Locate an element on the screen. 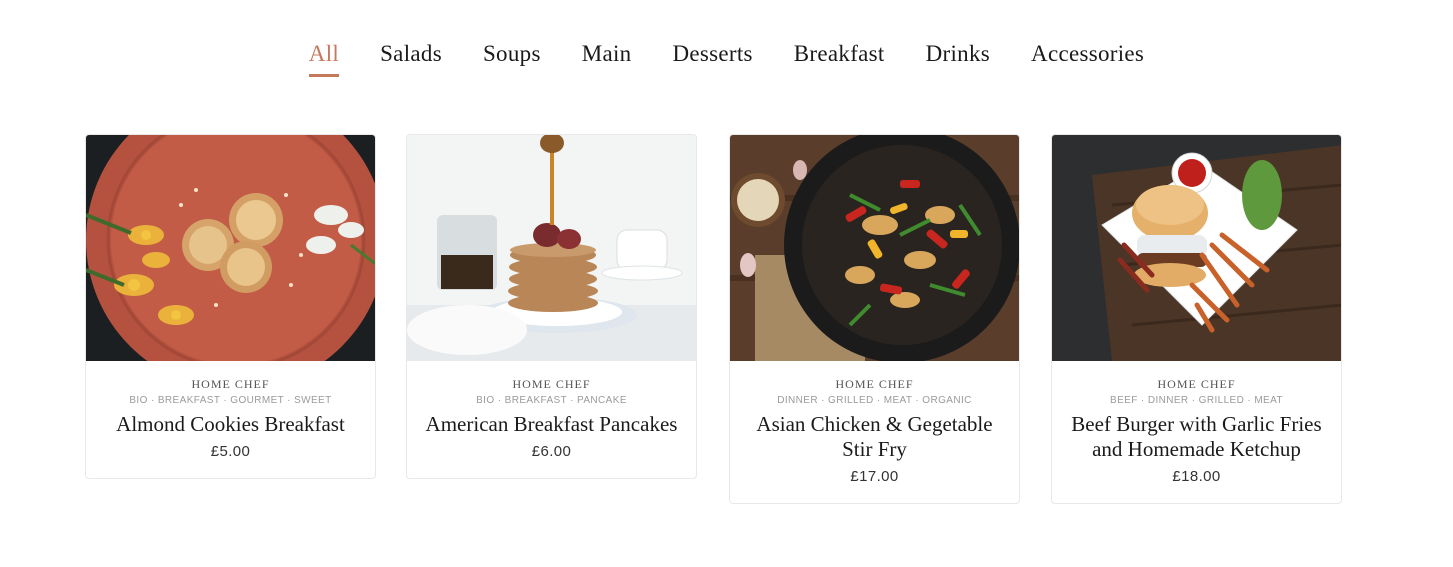 The height and width of the screenshot is (567, 1453). product-title: American Breakfast Pancakes is located at coordinates (551, 424).